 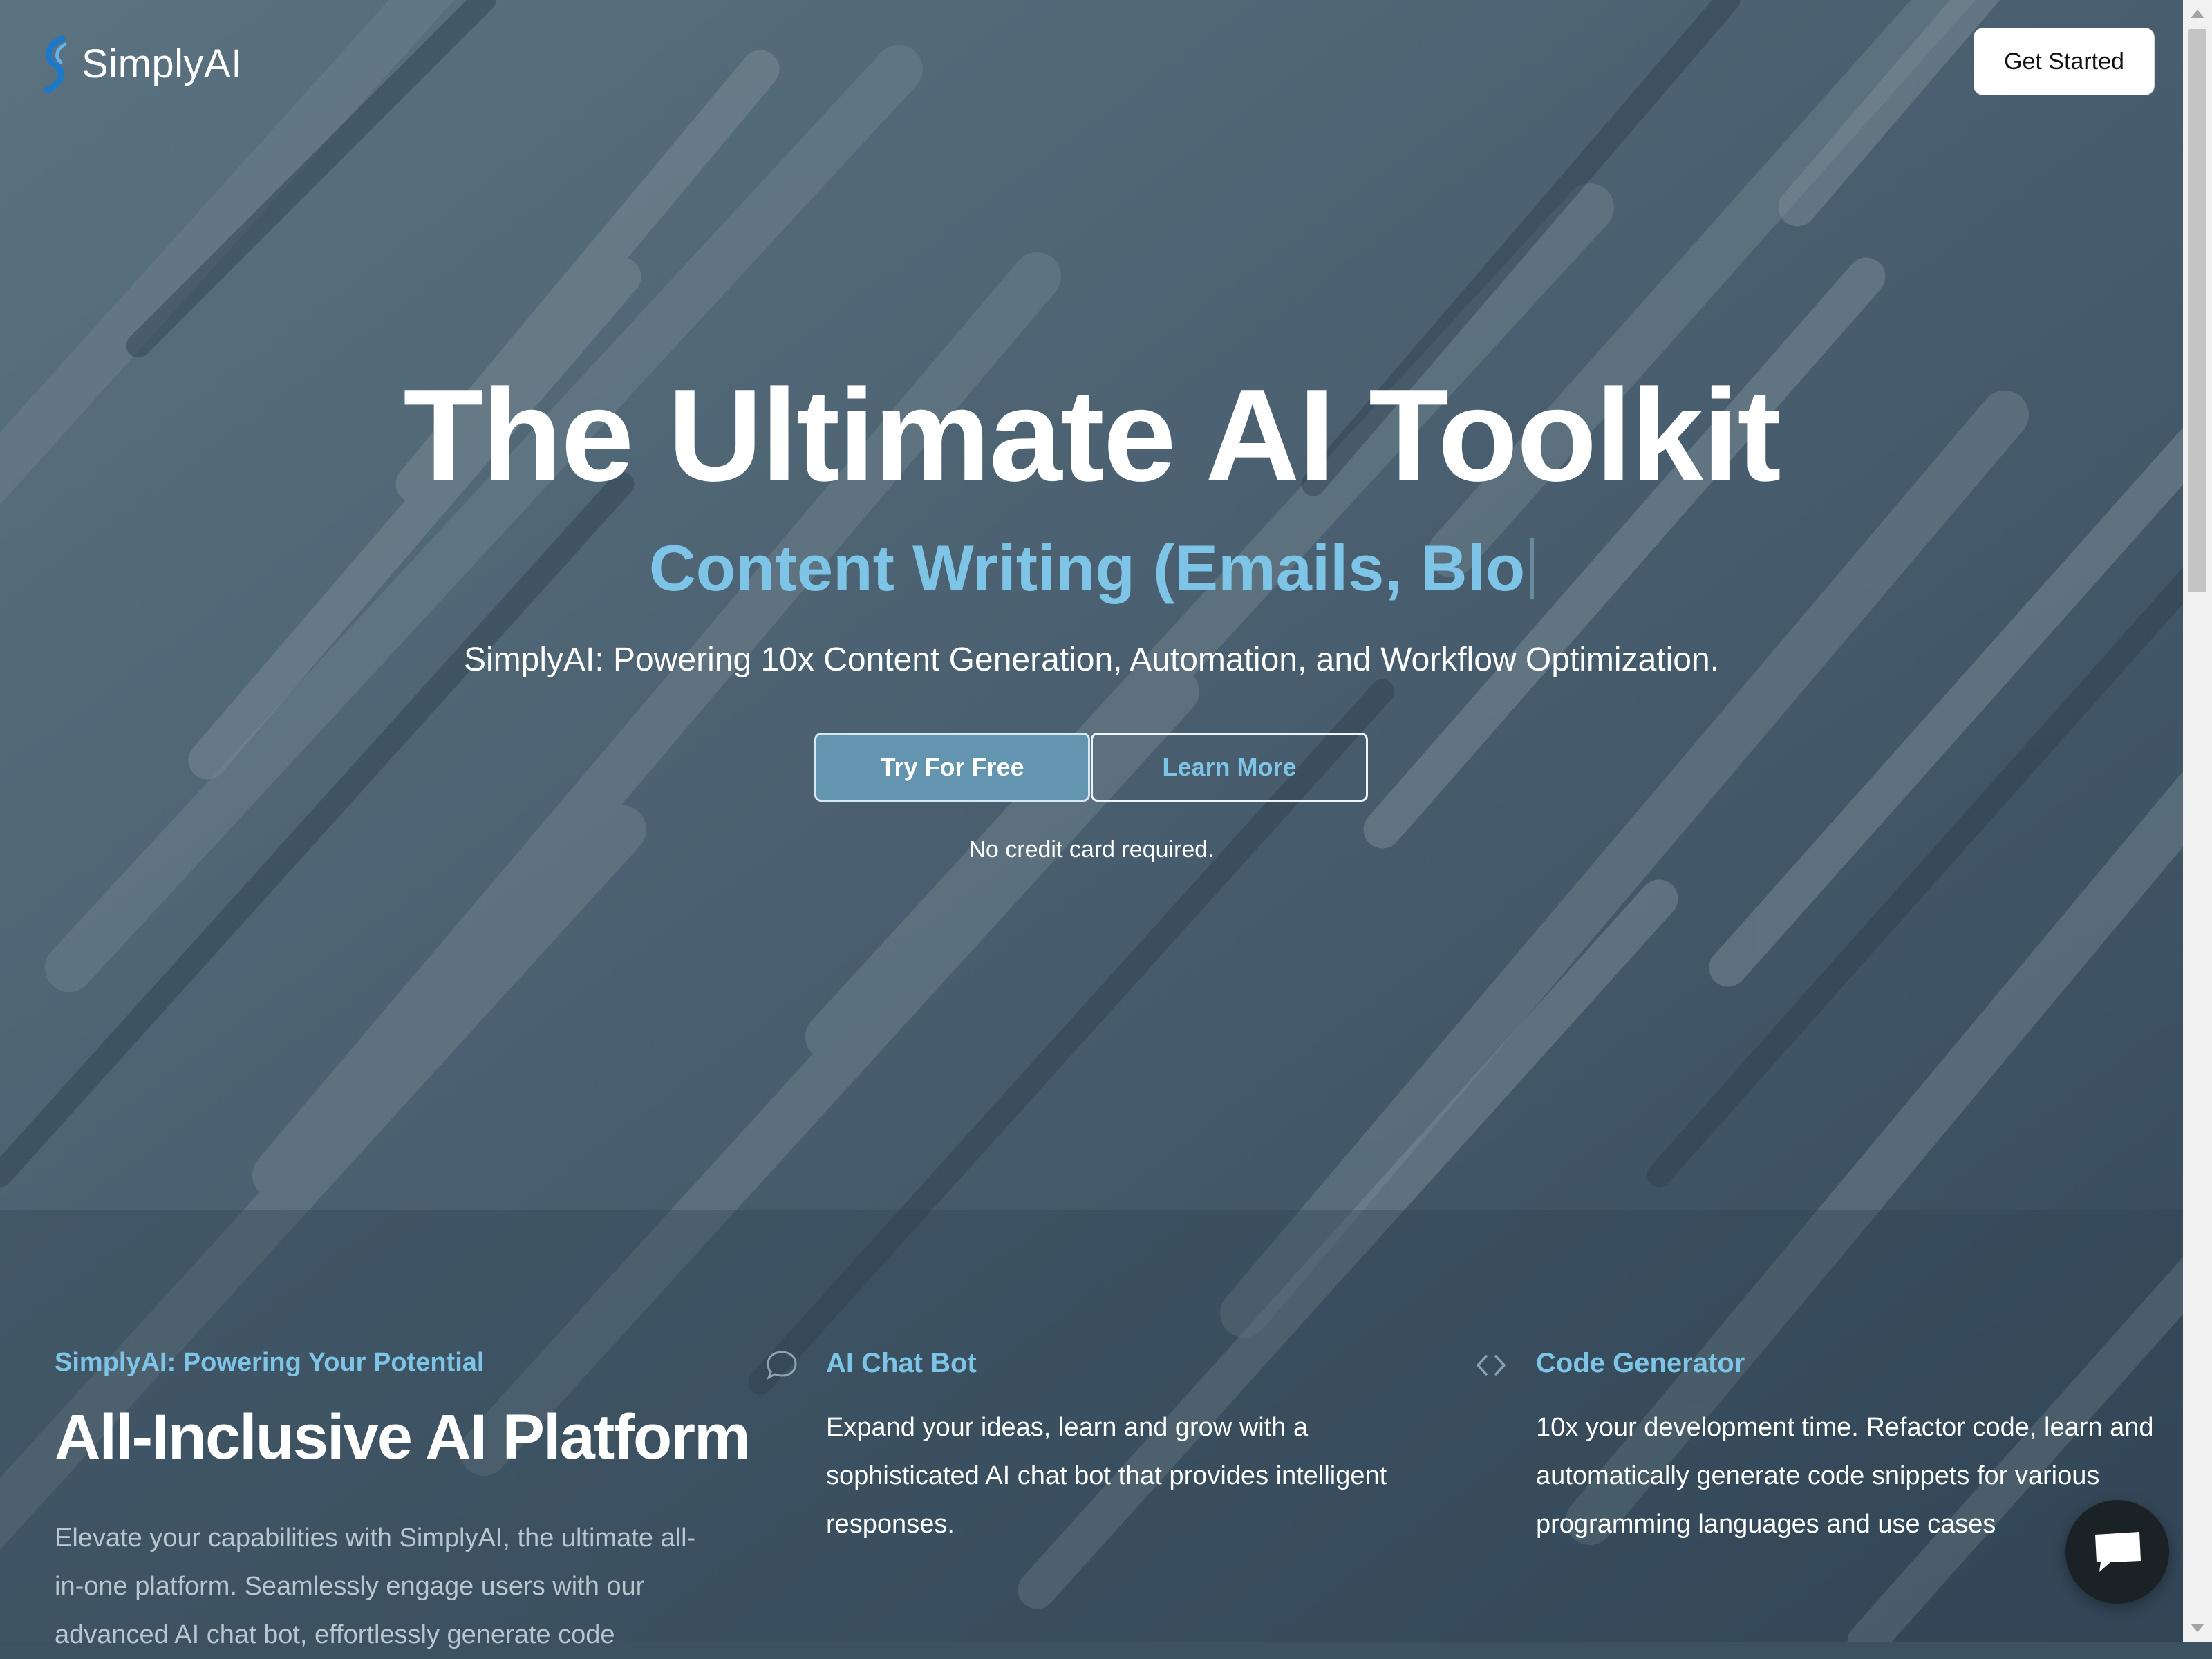 What do you see at coordinates (2197, 821) in the screenshot?
I see `page-scrollbar` at bounding box center [2197, 821].